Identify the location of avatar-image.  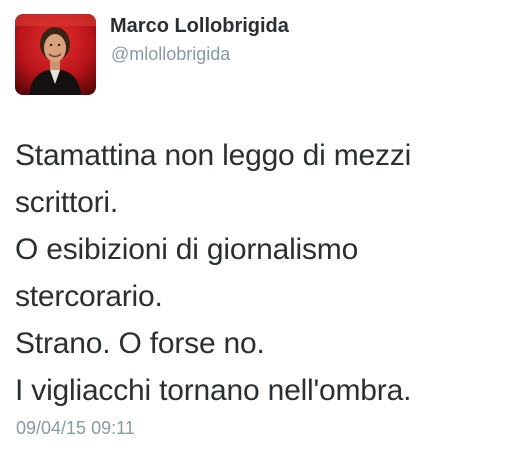
(55, 54).